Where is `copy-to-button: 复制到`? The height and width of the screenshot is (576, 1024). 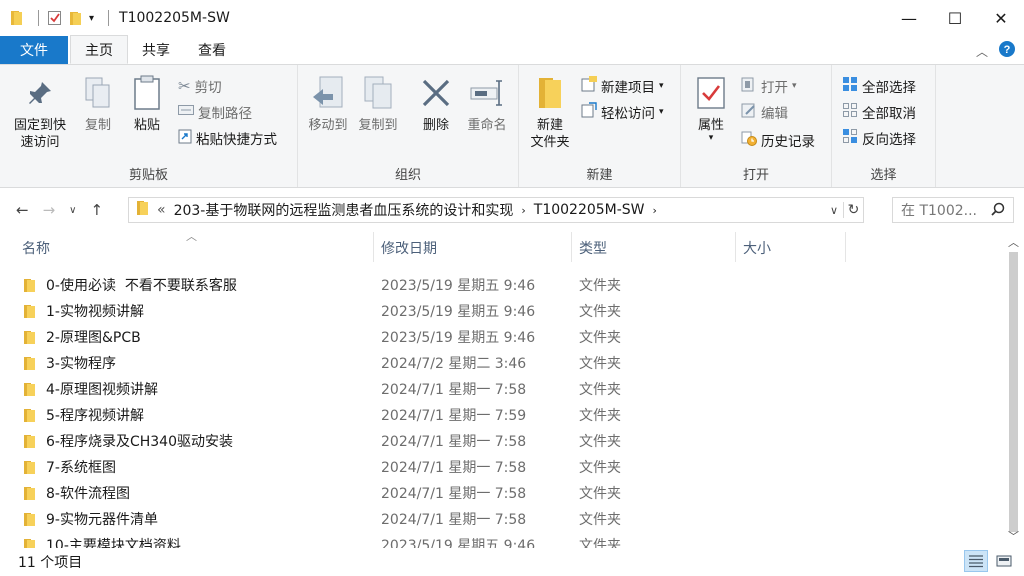
copy-to-button: 复制到 is located at coordinates (378, 102).